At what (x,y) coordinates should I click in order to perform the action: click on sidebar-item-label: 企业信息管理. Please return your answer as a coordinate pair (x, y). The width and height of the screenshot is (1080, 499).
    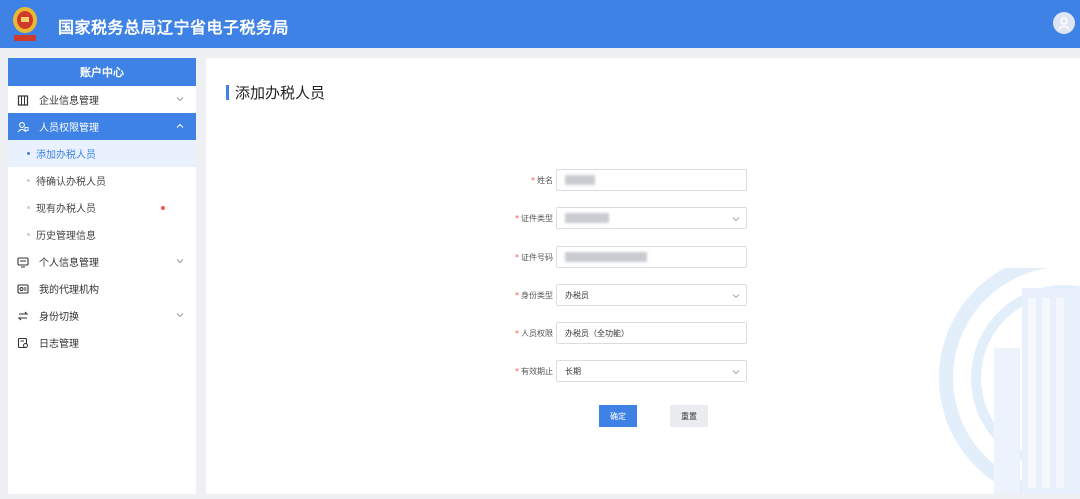
    Looking at the image, I should click on (69, 101).